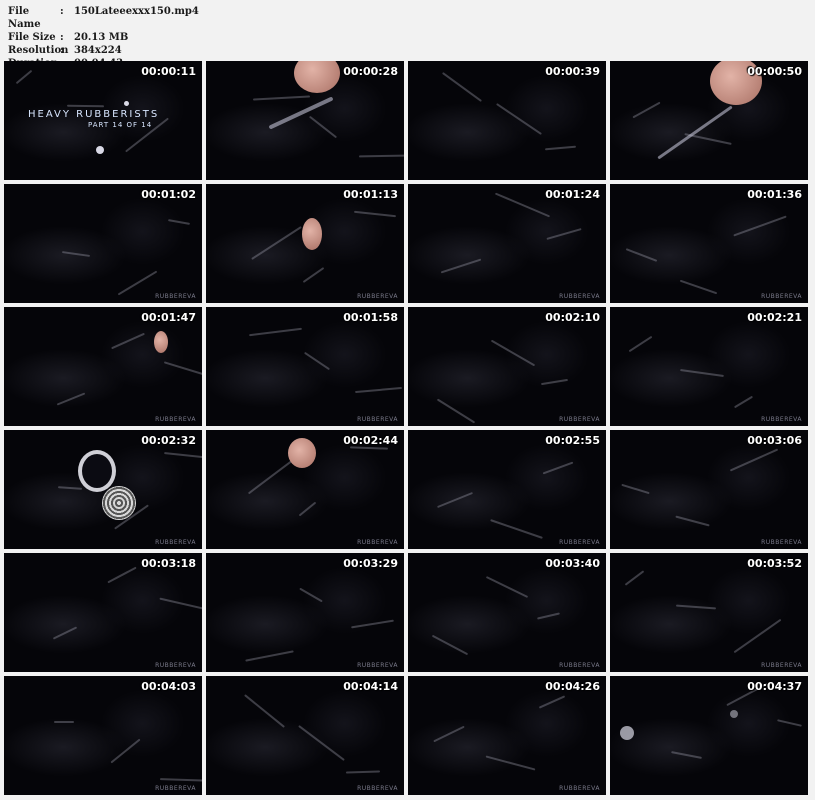 The image size is (815, 800). What do you see at coordinates (305, 243) in the screenshot?
I see `thumbnail-frame: 00:01:13 RUBBEREVA` at bounding box center [305, 243].